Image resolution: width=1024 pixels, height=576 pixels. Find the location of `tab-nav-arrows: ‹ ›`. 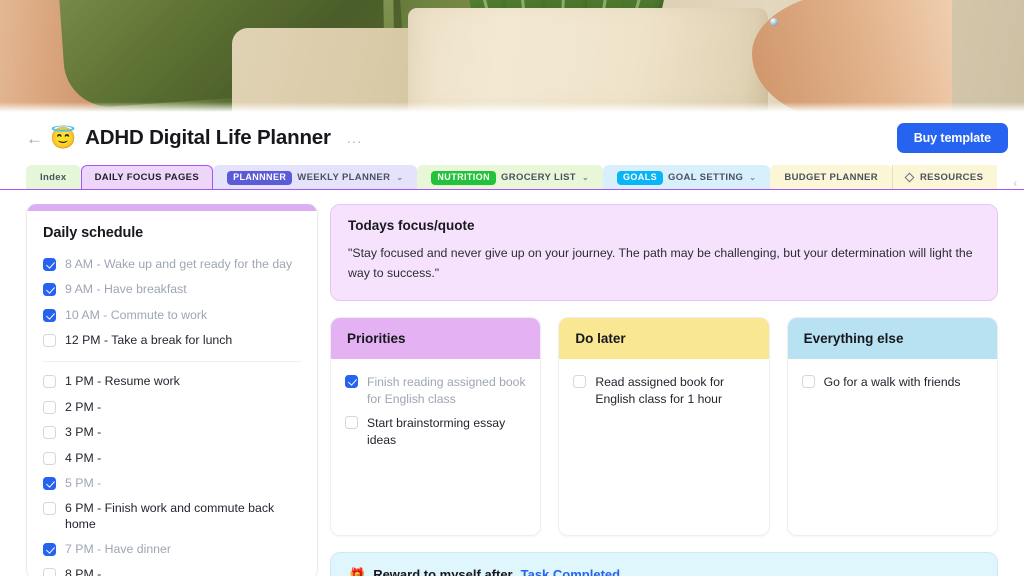

tab-nav-arrows: ‹ › is located at coordinates (1018, 183).